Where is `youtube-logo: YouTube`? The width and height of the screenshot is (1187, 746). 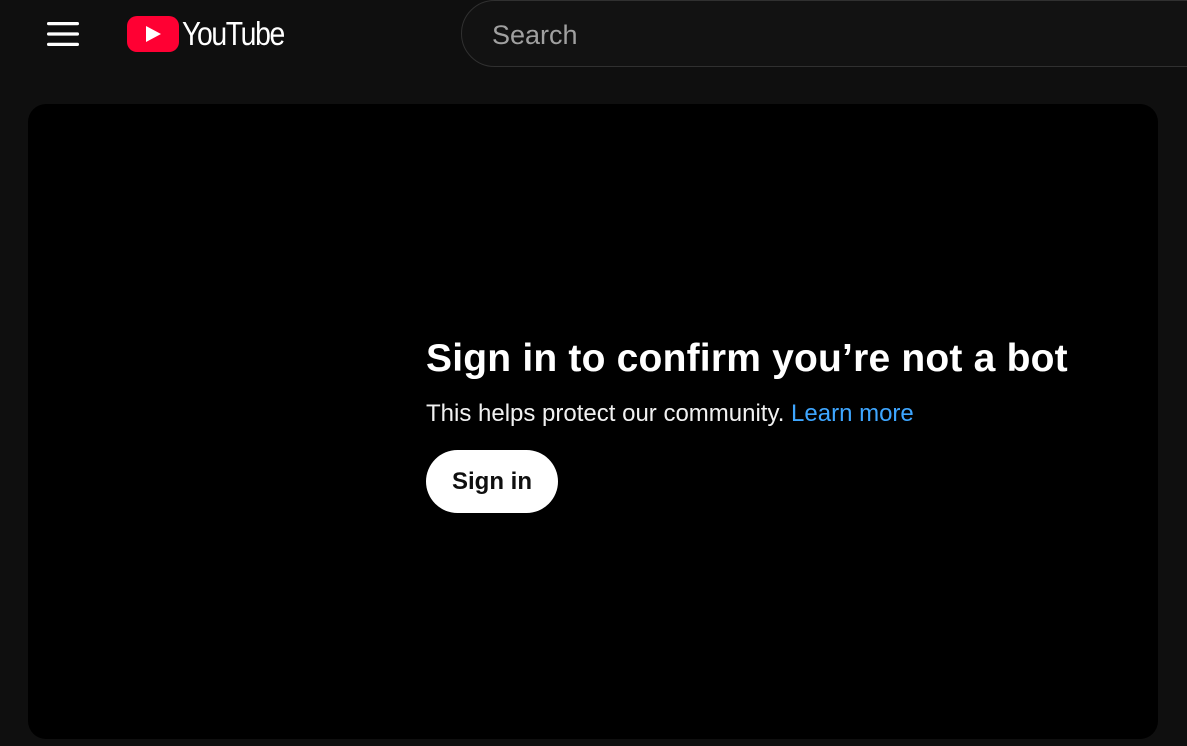 youtube-logo: YouTube is located at coordinates (213, 34).